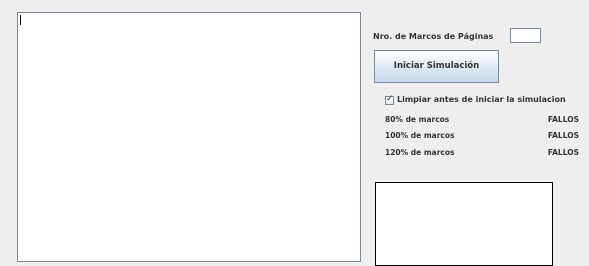 The width and height of the screenshot is (589, 266). I want to click on result-label-120: 120% de marcos, so click(420, 152).